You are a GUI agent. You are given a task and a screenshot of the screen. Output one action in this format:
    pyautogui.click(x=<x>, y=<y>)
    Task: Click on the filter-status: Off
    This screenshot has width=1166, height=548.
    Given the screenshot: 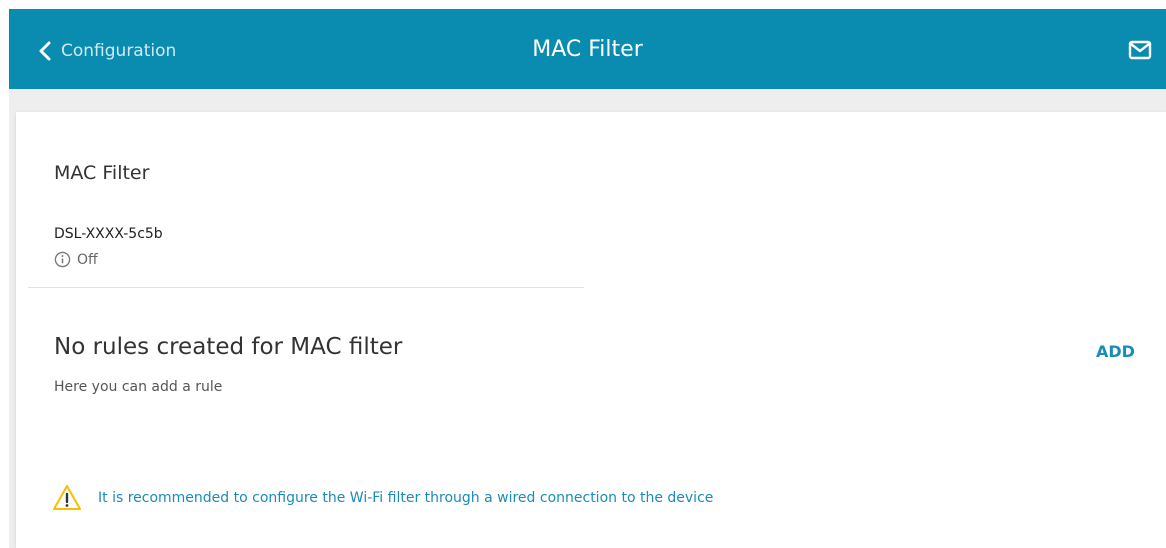 What is the action you would take?
    pyautogui.click(x=76, y=259)
    